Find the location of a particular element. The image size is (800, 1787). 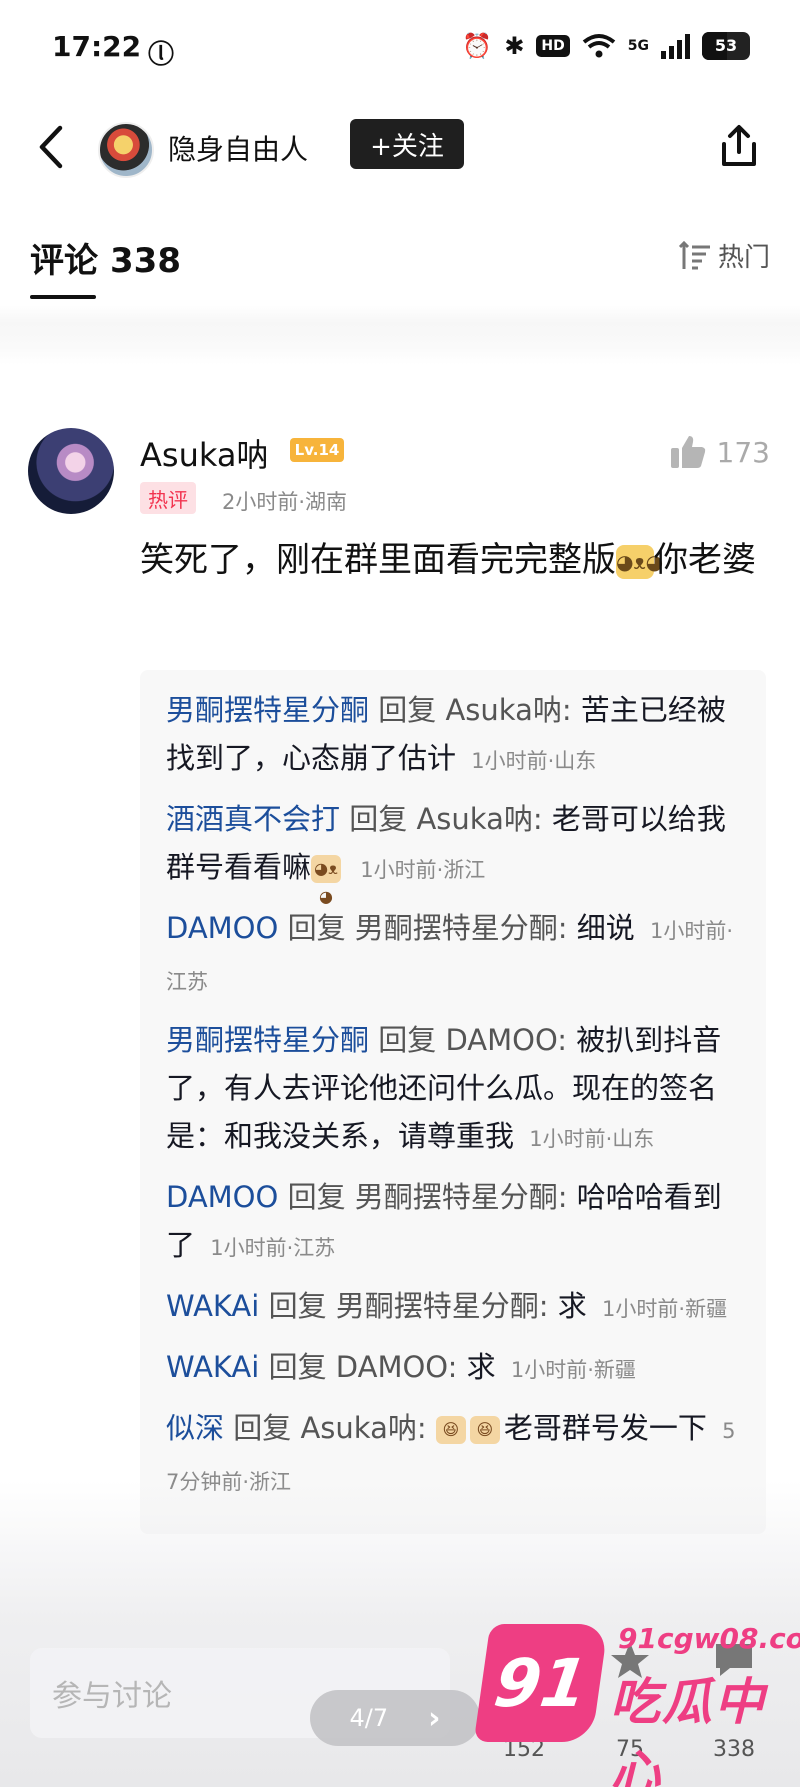

reply-item: 酒酒真不会打 回复 Asuka呐: 老哥可以给我群号看看嘛 ◕ᴥ◕ 1小时前·浙江 is located at coordinates (456, 850).